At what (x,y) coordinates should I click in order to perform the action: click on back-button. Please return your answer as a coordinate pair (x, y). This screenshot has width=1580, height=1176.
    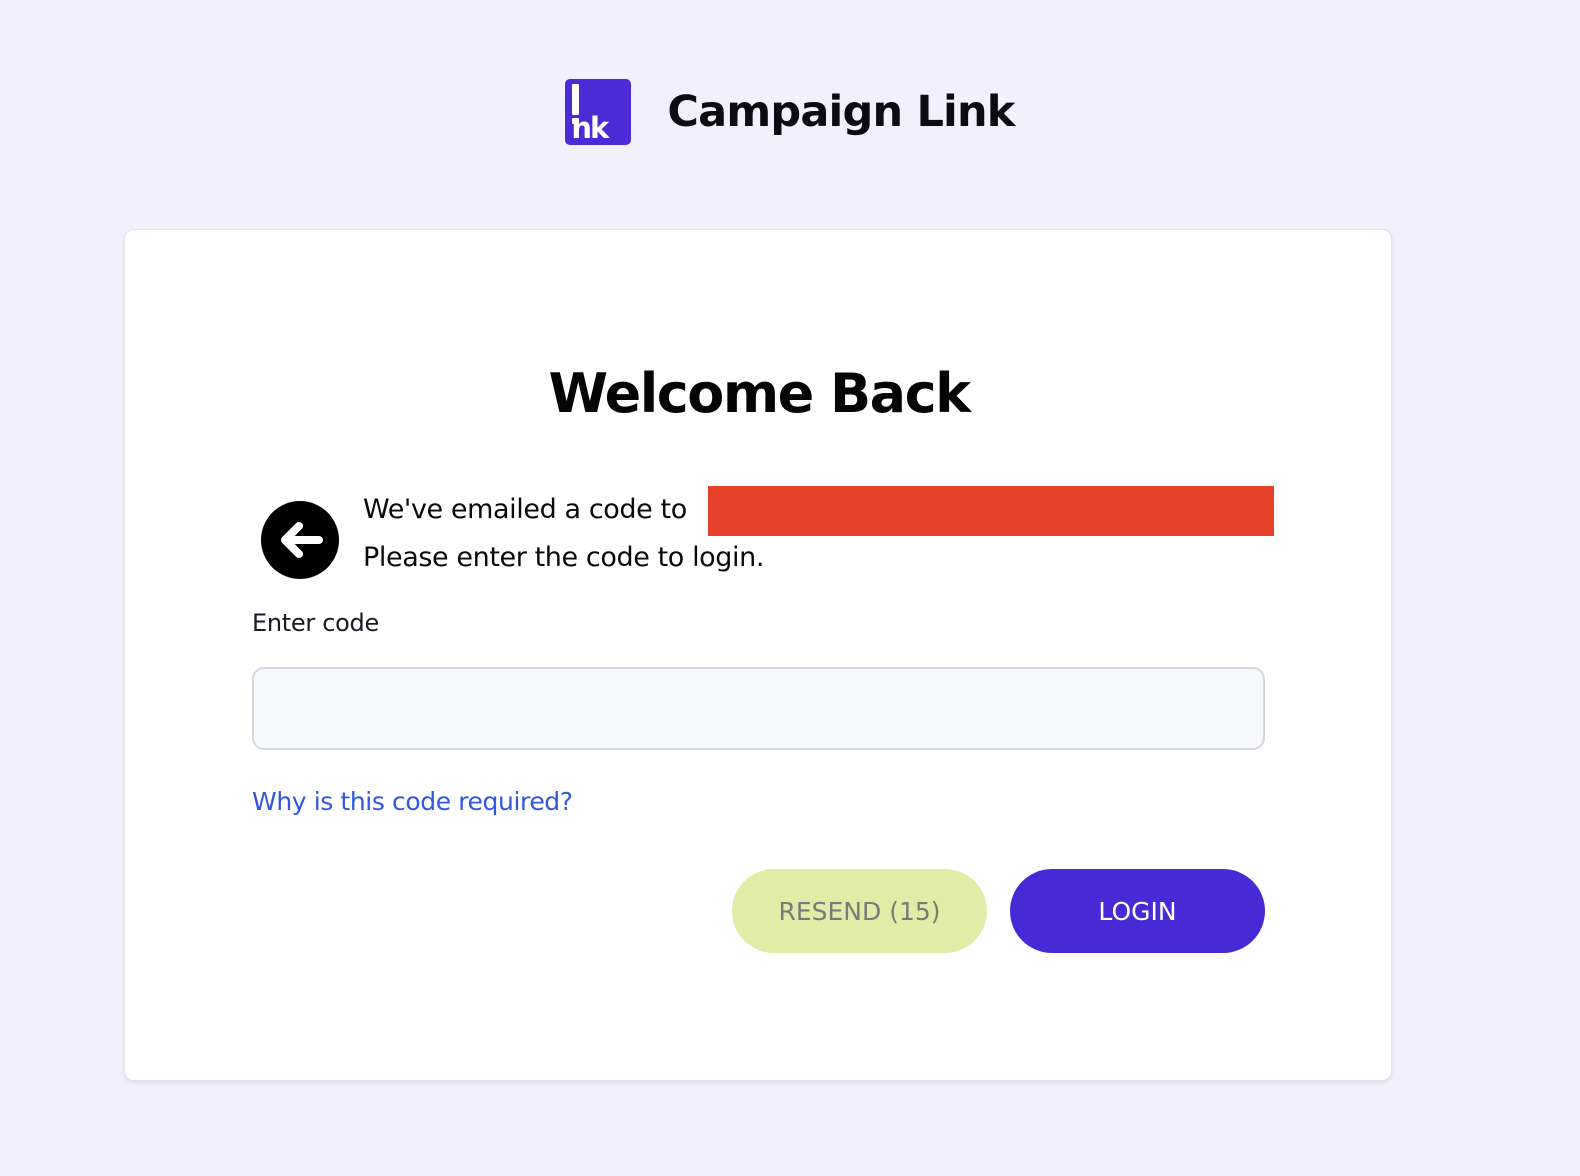
    Looking at the image, I should click on (300, 540).